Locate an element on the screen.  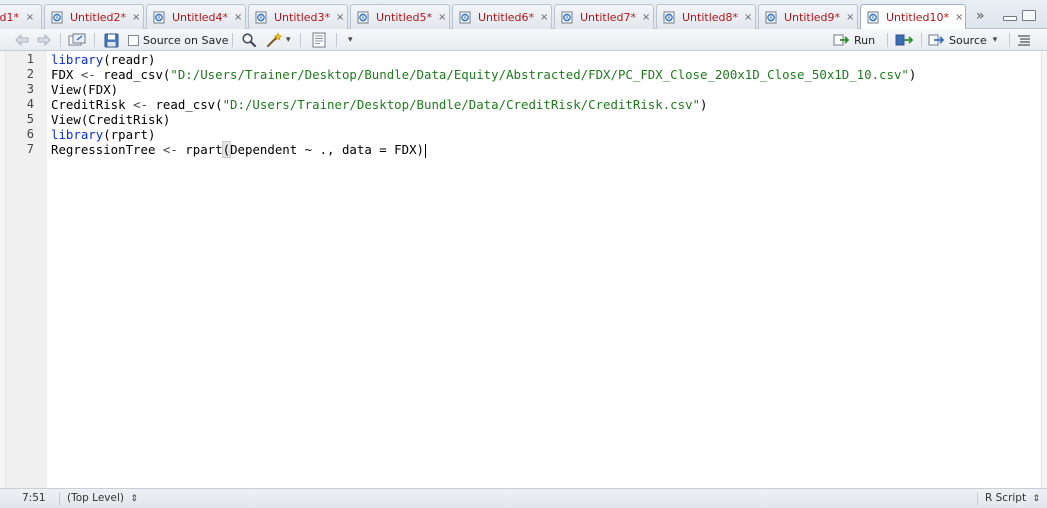
tab-label: Untitled10* is located at coordinates (918, 17).